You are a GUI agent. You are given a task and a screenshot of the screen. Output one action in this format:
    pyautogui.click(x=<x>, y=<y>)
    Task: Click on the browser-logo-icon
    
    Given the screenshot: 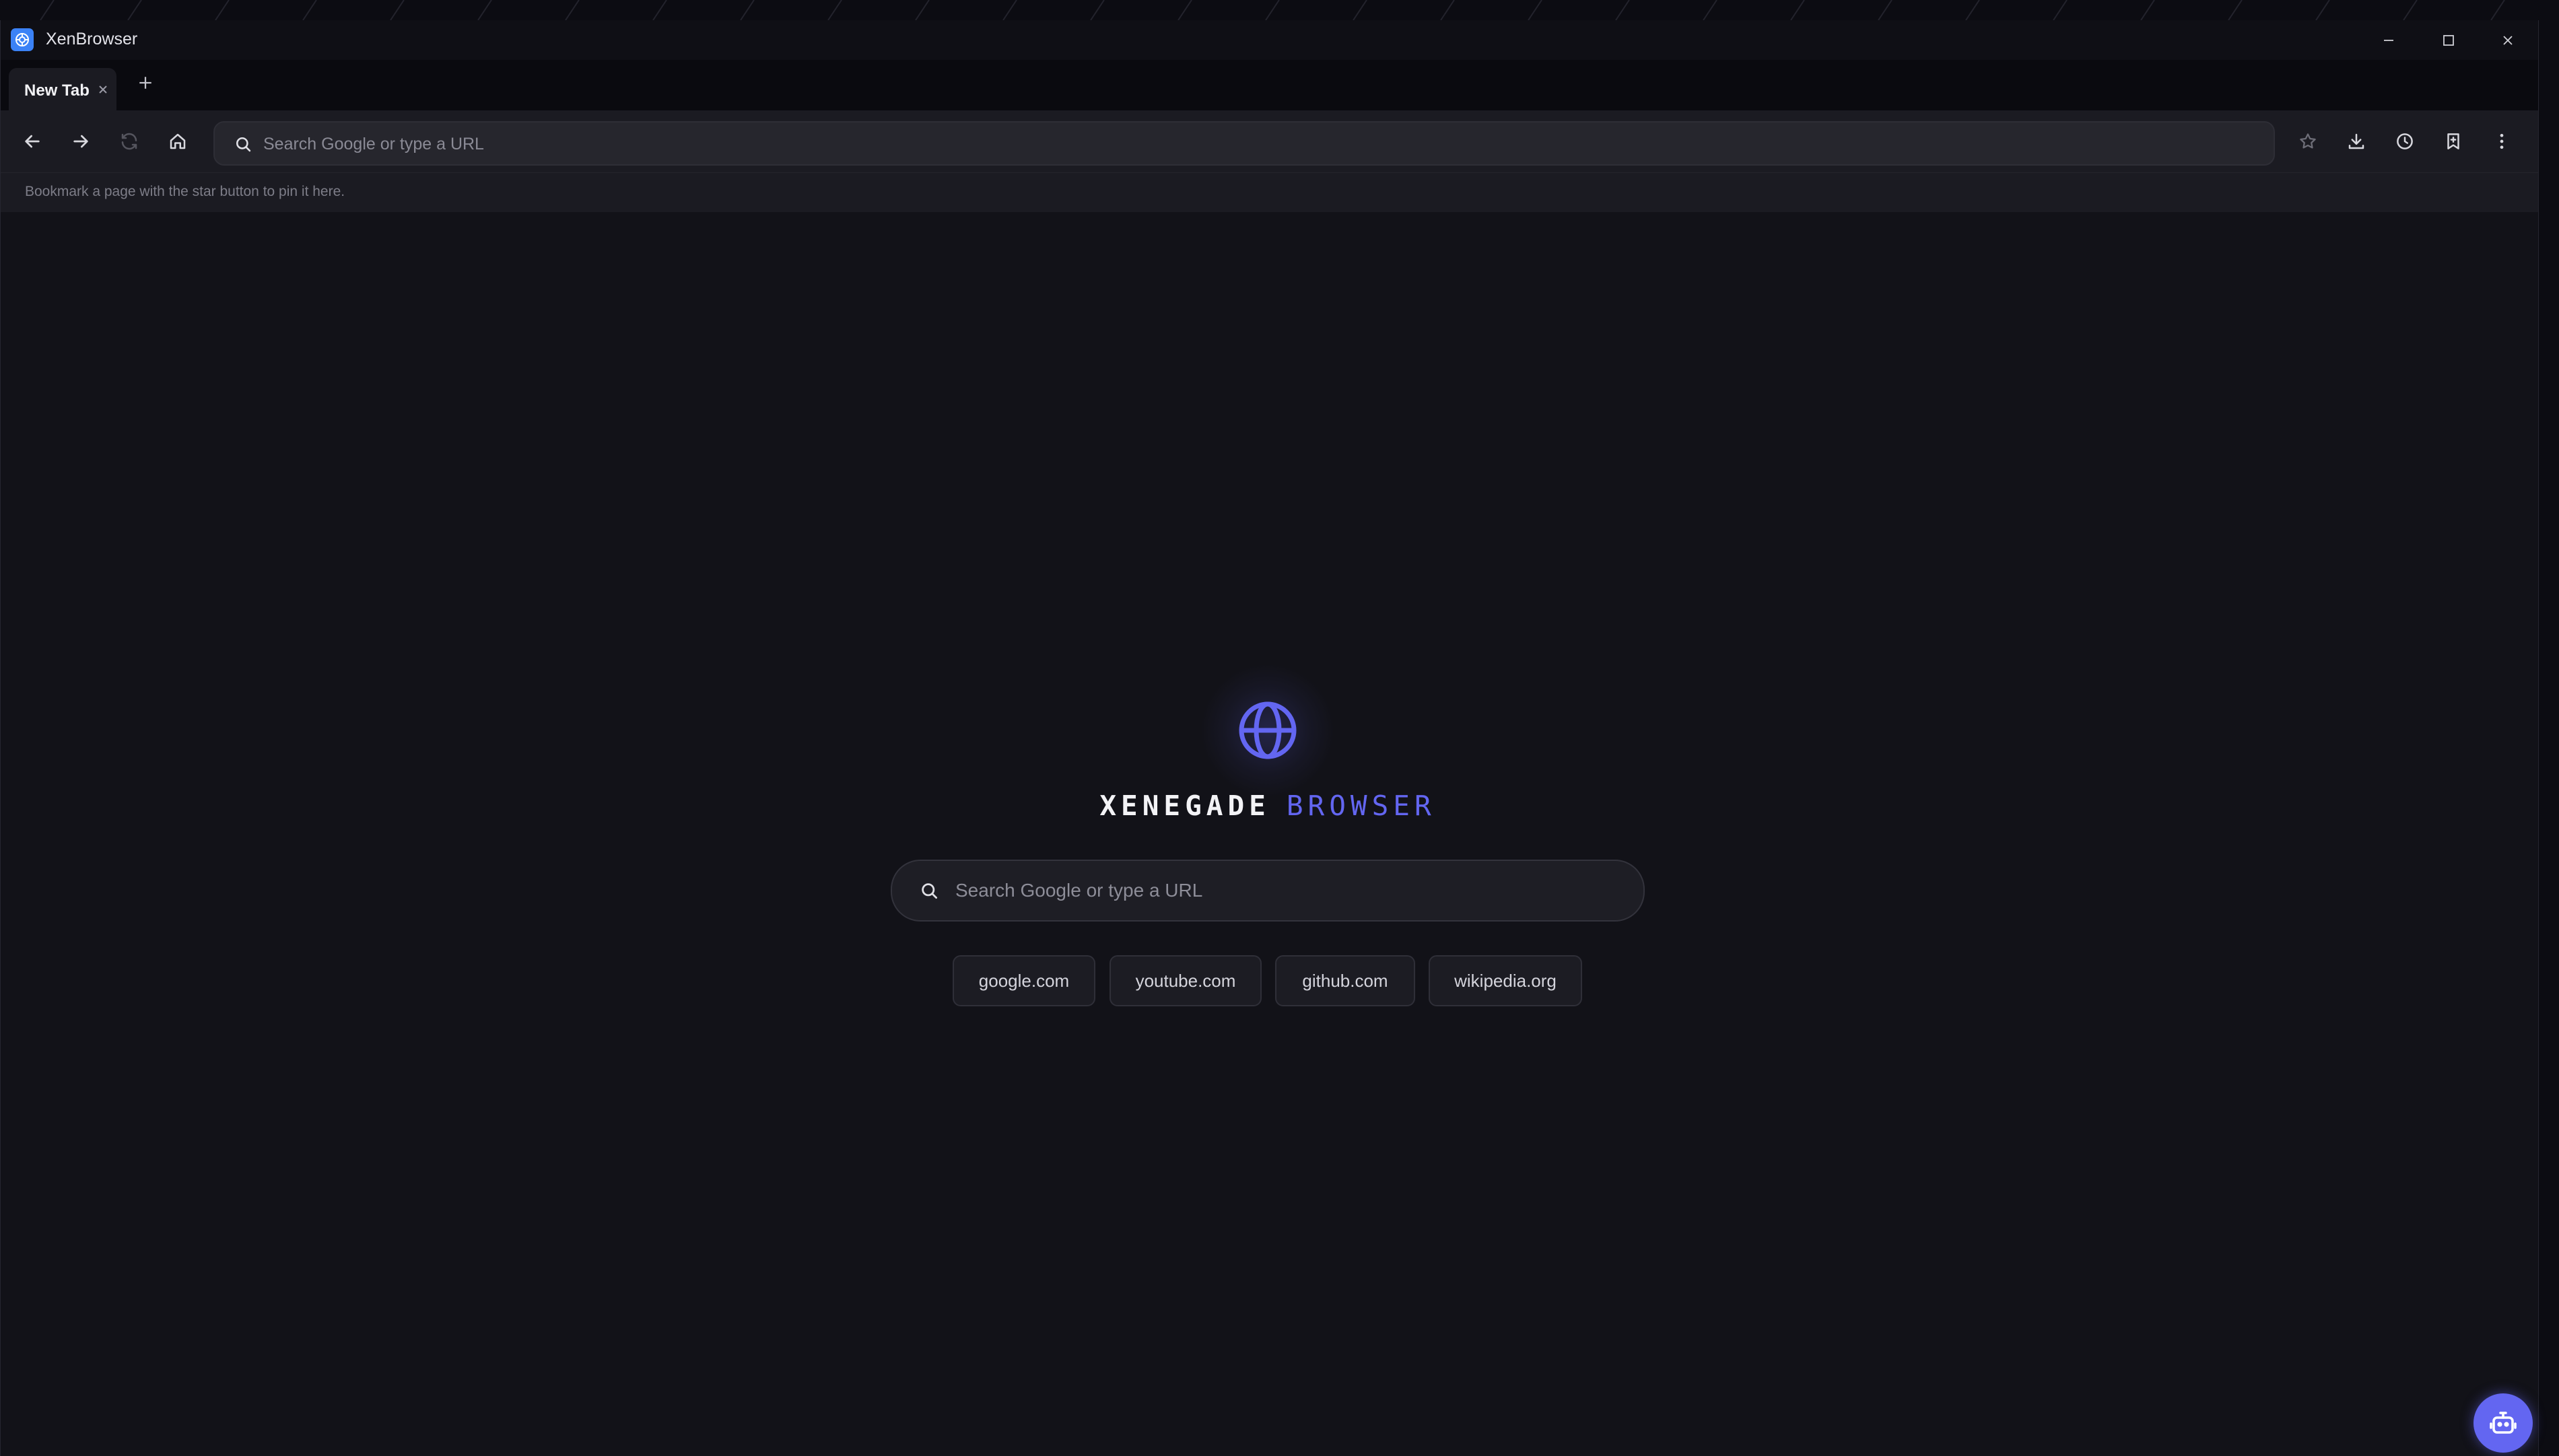 What is the action you would take?
    pyautogui.click(x=22, y=39)
    